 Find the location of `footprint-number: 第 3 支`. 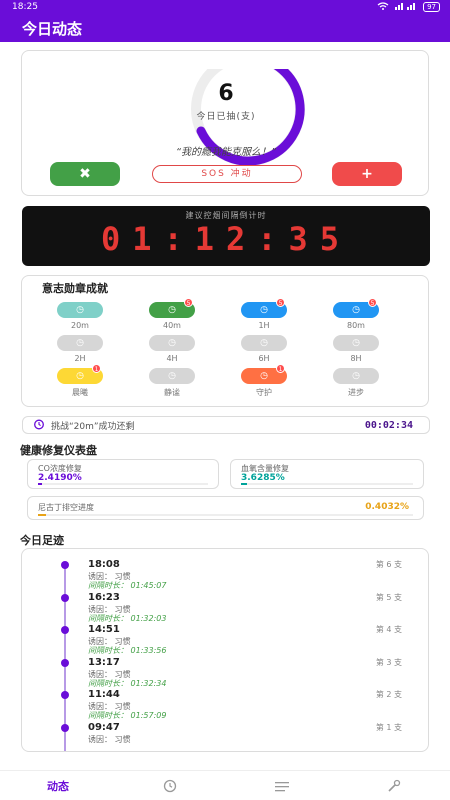

footprint-number: 第 3 支 is located at coordinates (388, 662).